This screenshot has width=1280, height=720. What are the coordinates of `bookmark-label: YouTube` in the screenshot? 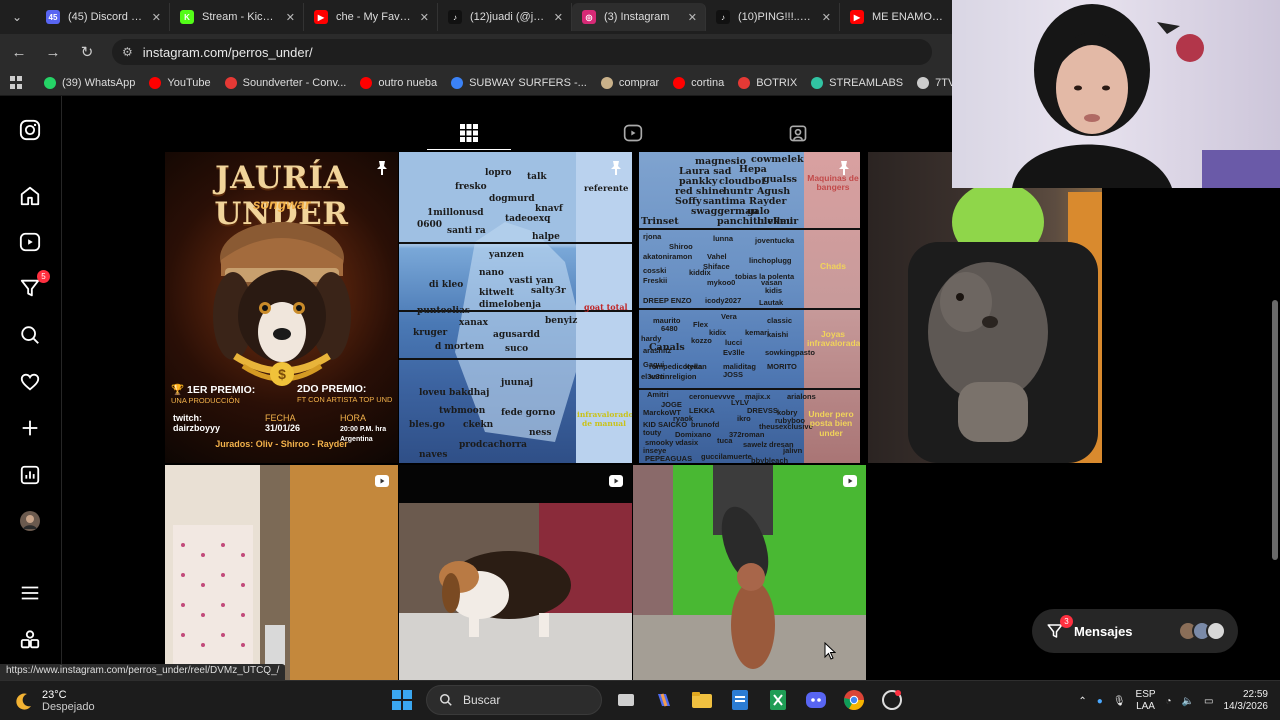 It's located at (189, 82).